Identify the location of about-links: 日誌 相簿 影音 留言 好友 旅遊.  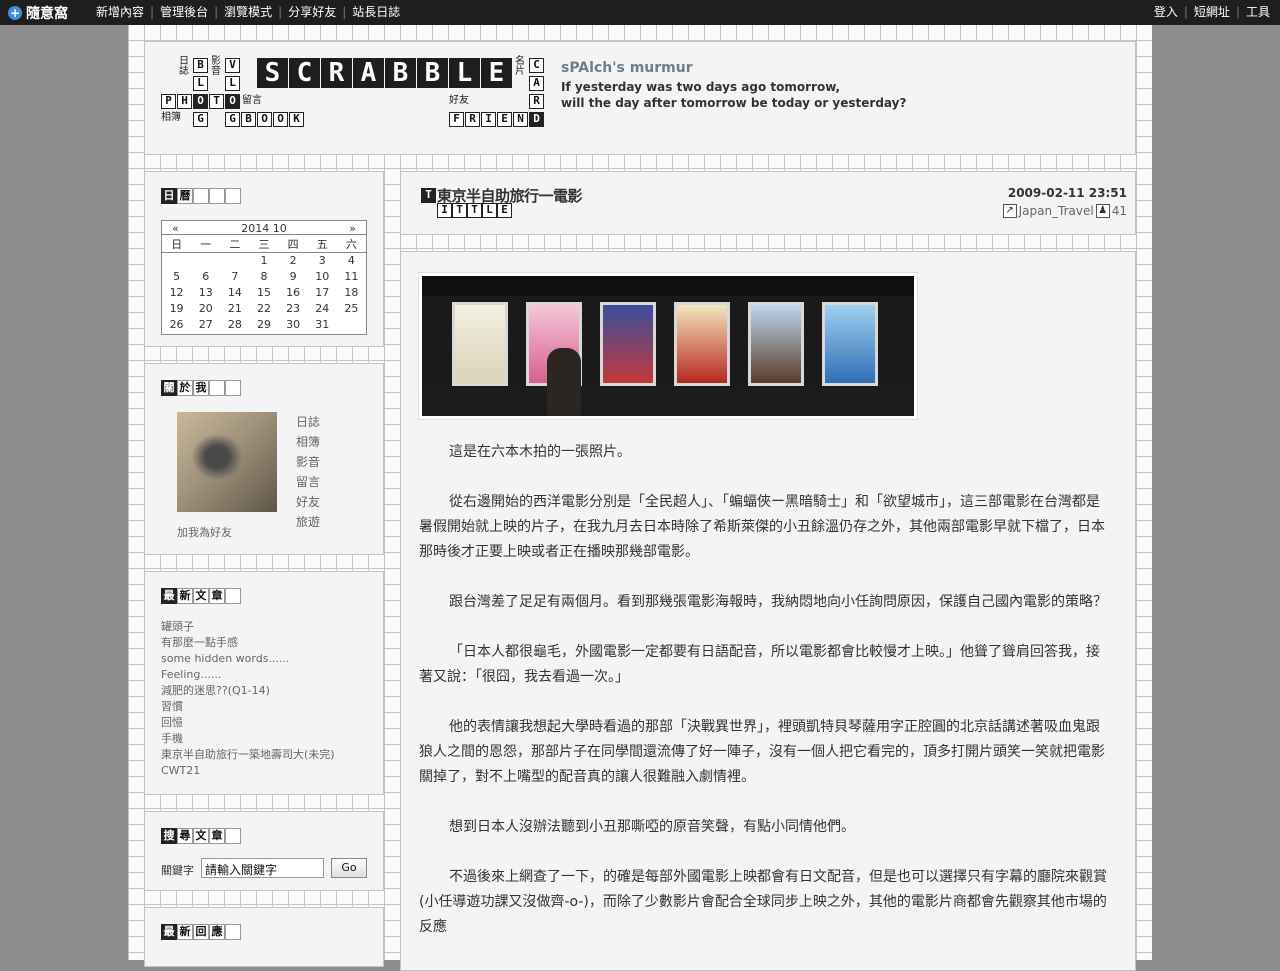
(308, 472).